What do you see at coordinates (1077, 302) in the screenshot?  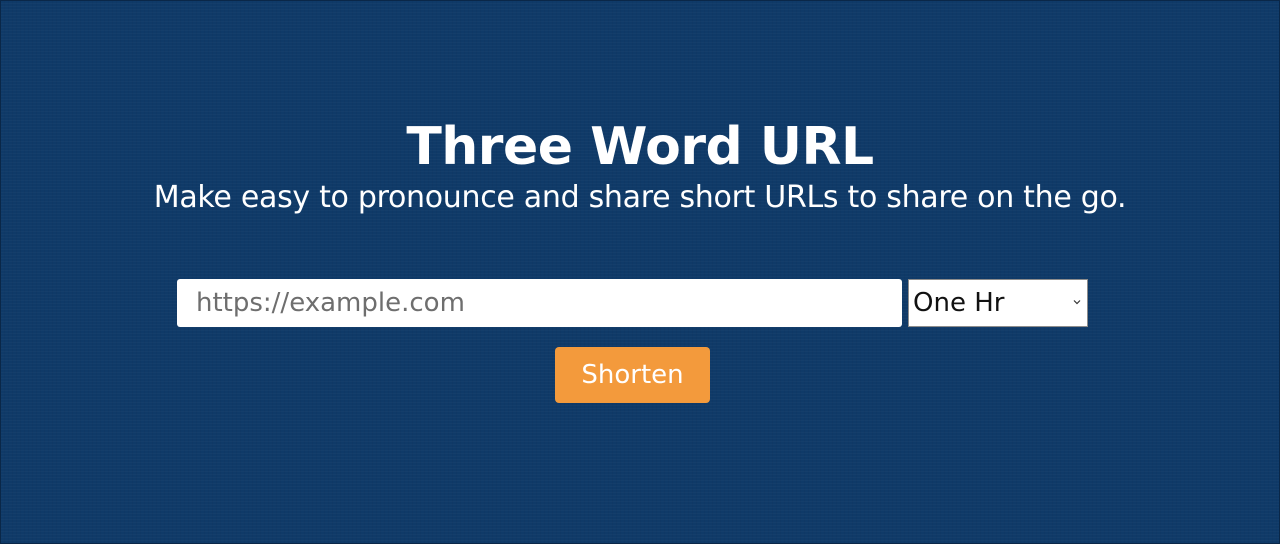 I see `chevron-down-icon` at bounding box center [1077, 302].